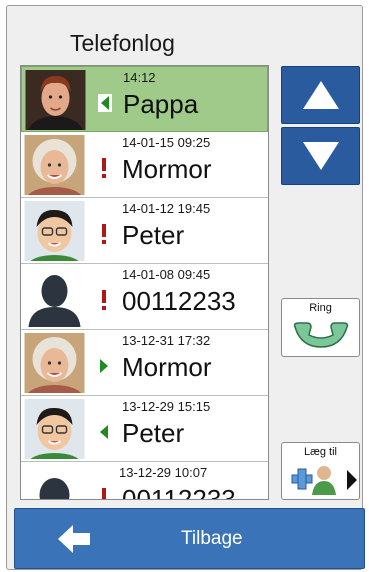 This screenshot has height=572, width=369. I want to click on add-contact-button: Læg til, so click(320, 471).